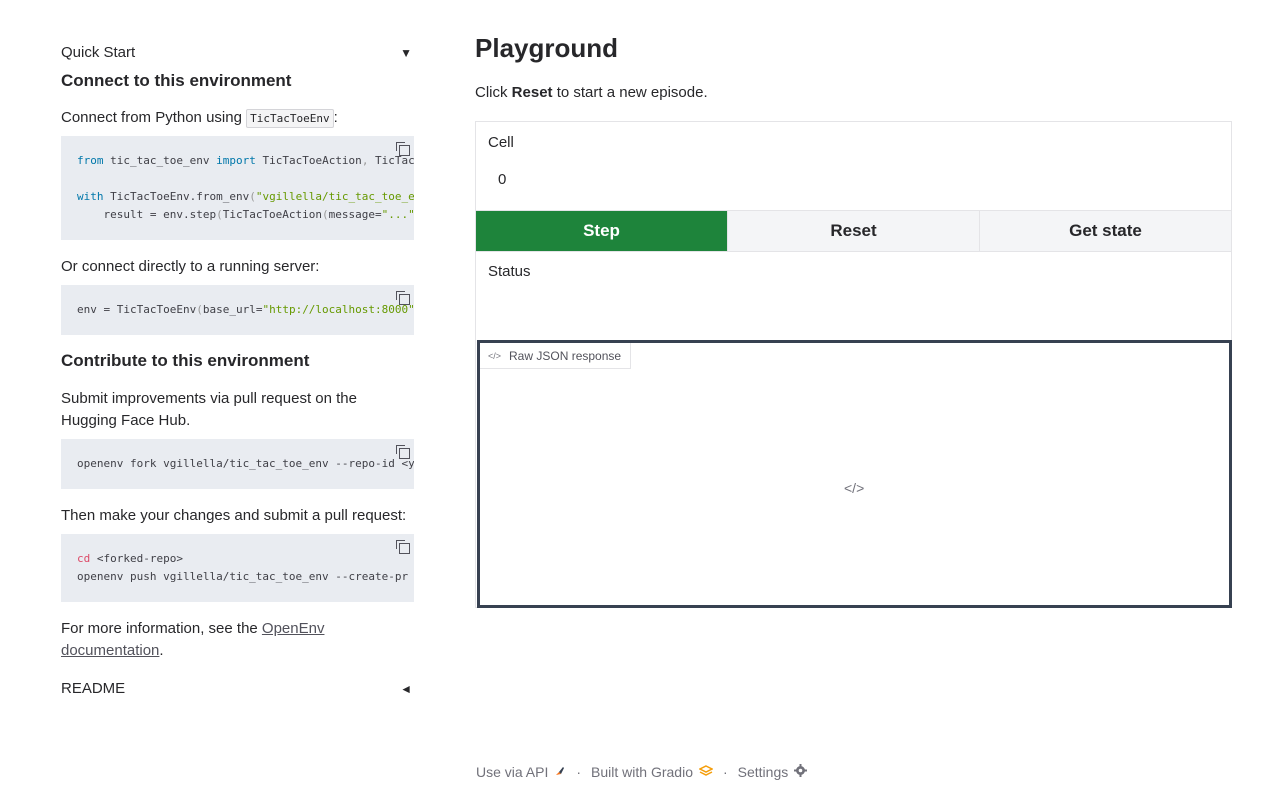  What do you see at coordinates (854, 488) in the screenshot?
I see `code-placeholder-icon: </>` at bounding box center [854, 488].